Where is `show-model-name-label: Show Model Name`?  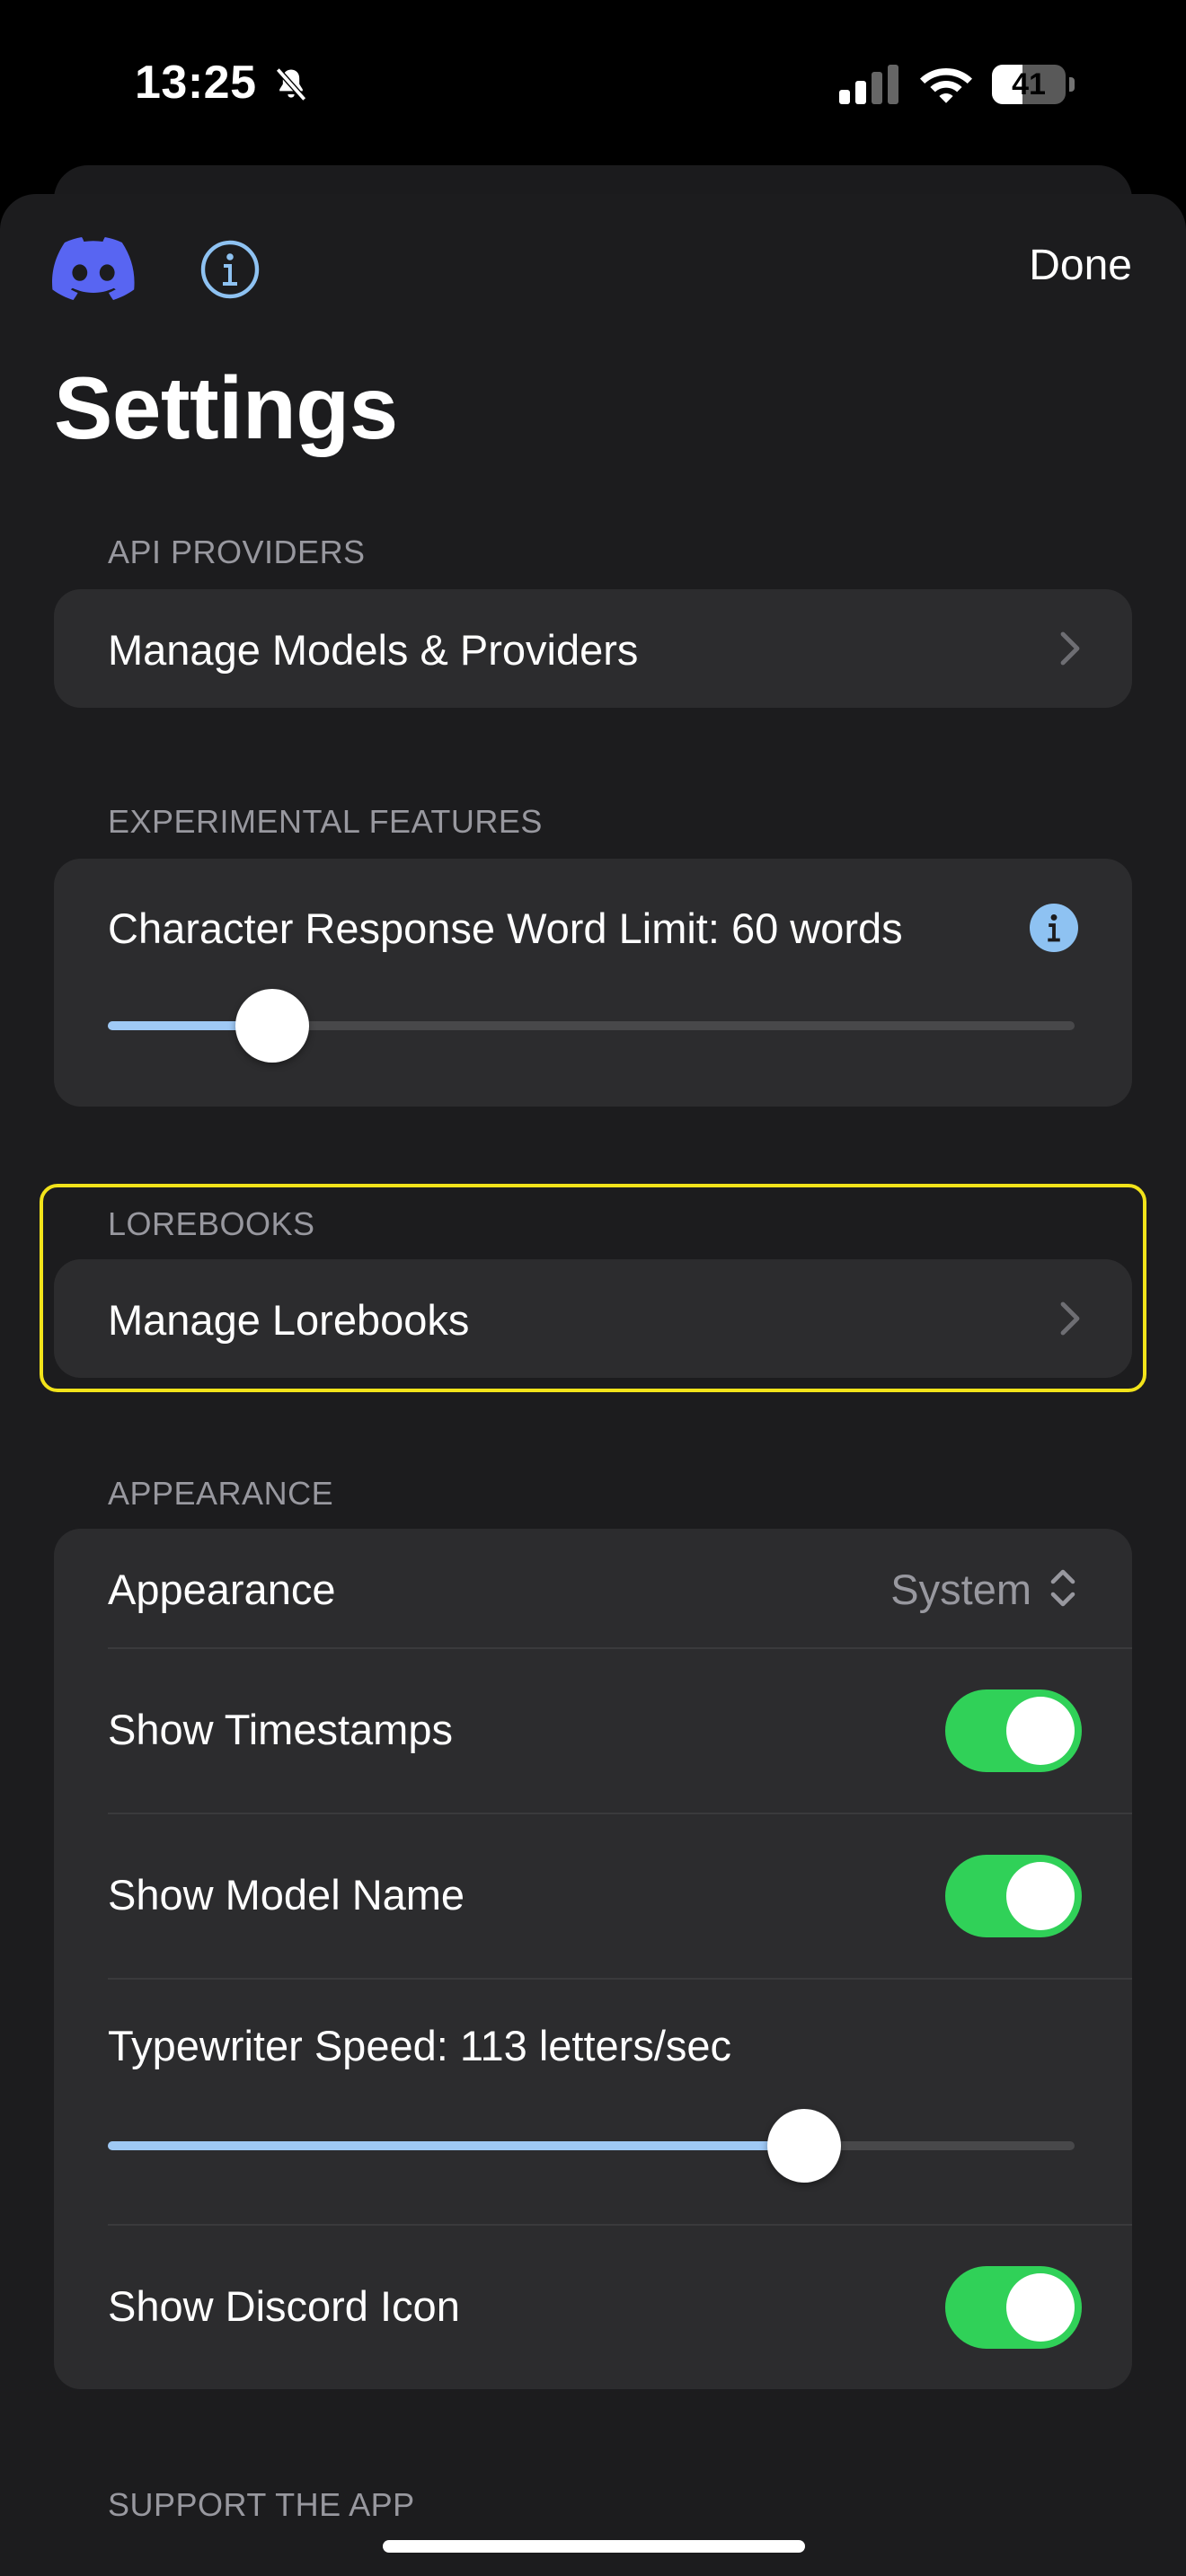
show-model-name-label: Show Model Name is located at coordinates (286, 1895).